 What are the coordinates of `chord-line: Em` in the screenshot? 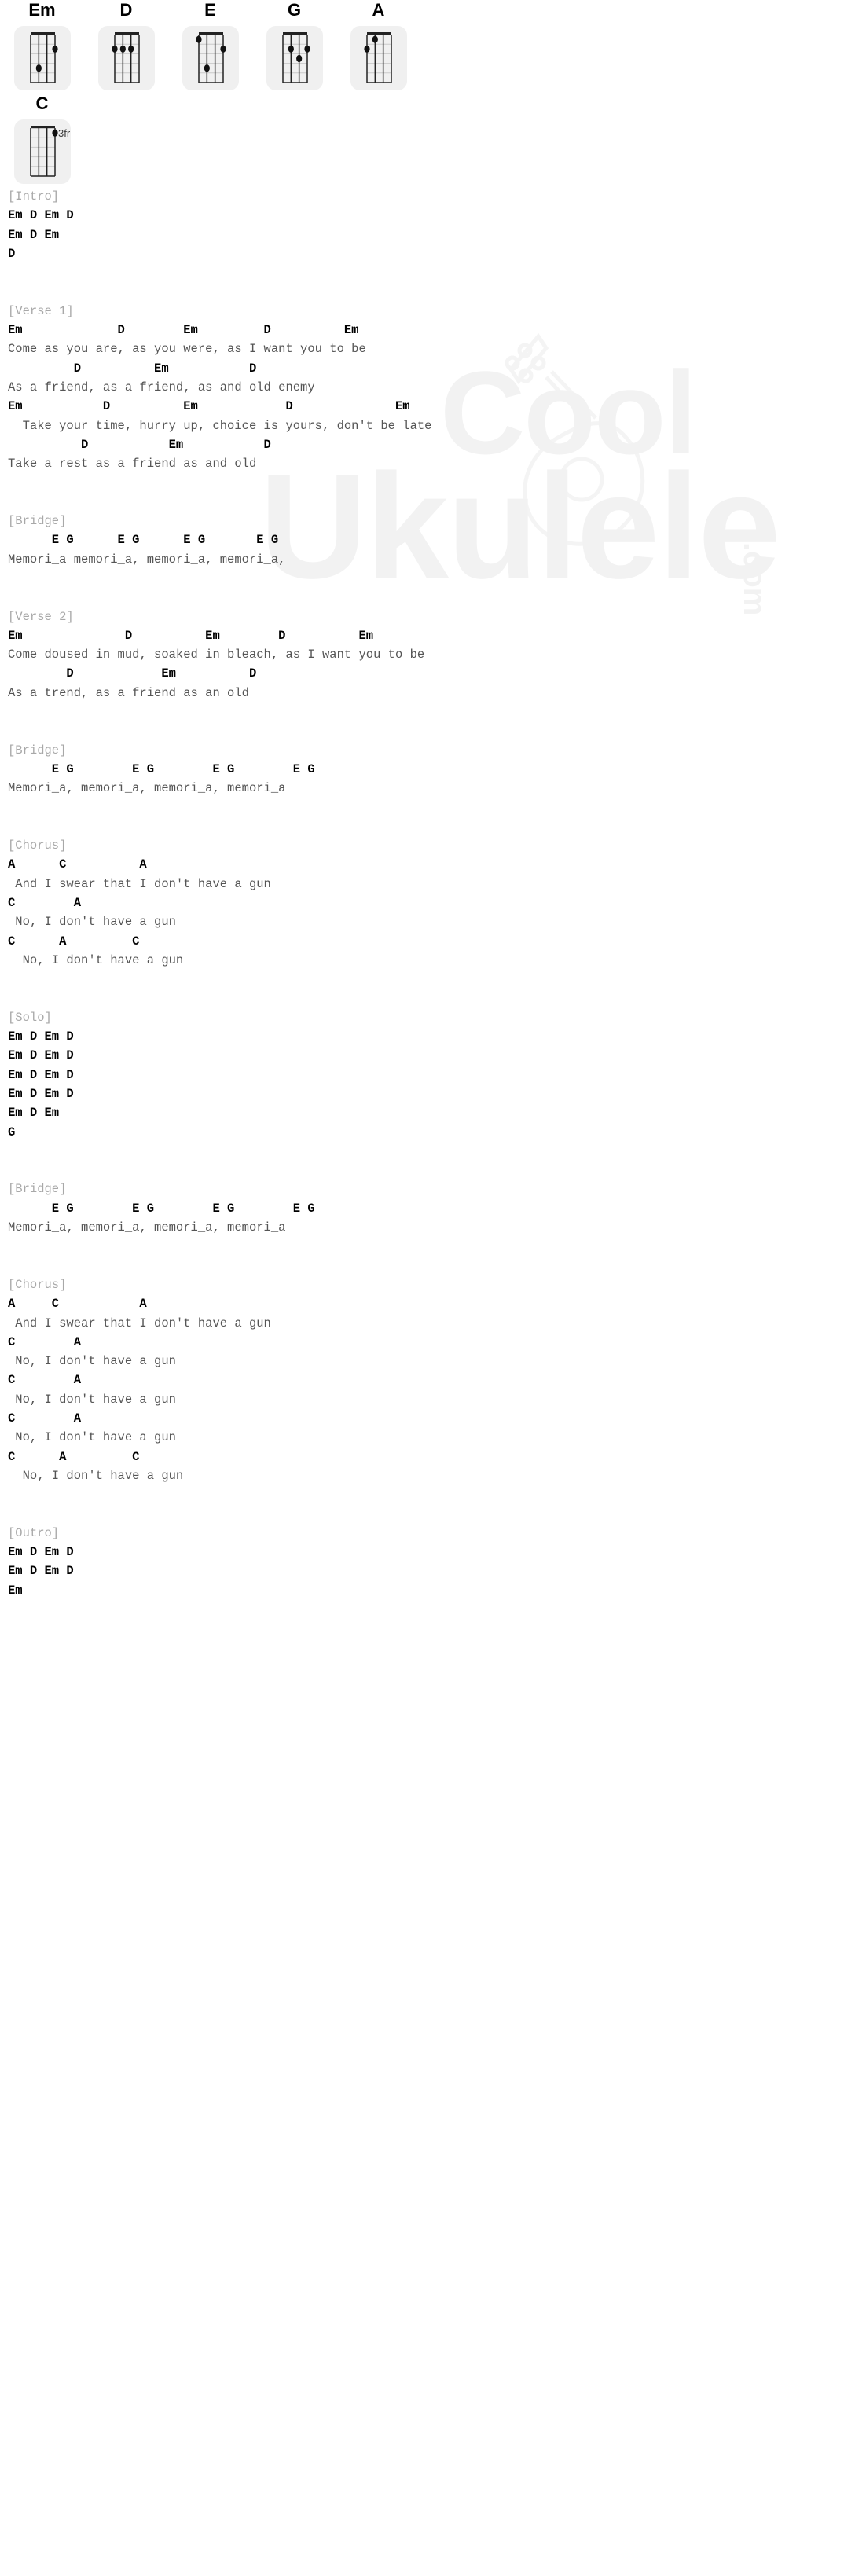 It's located at (15, 1590).